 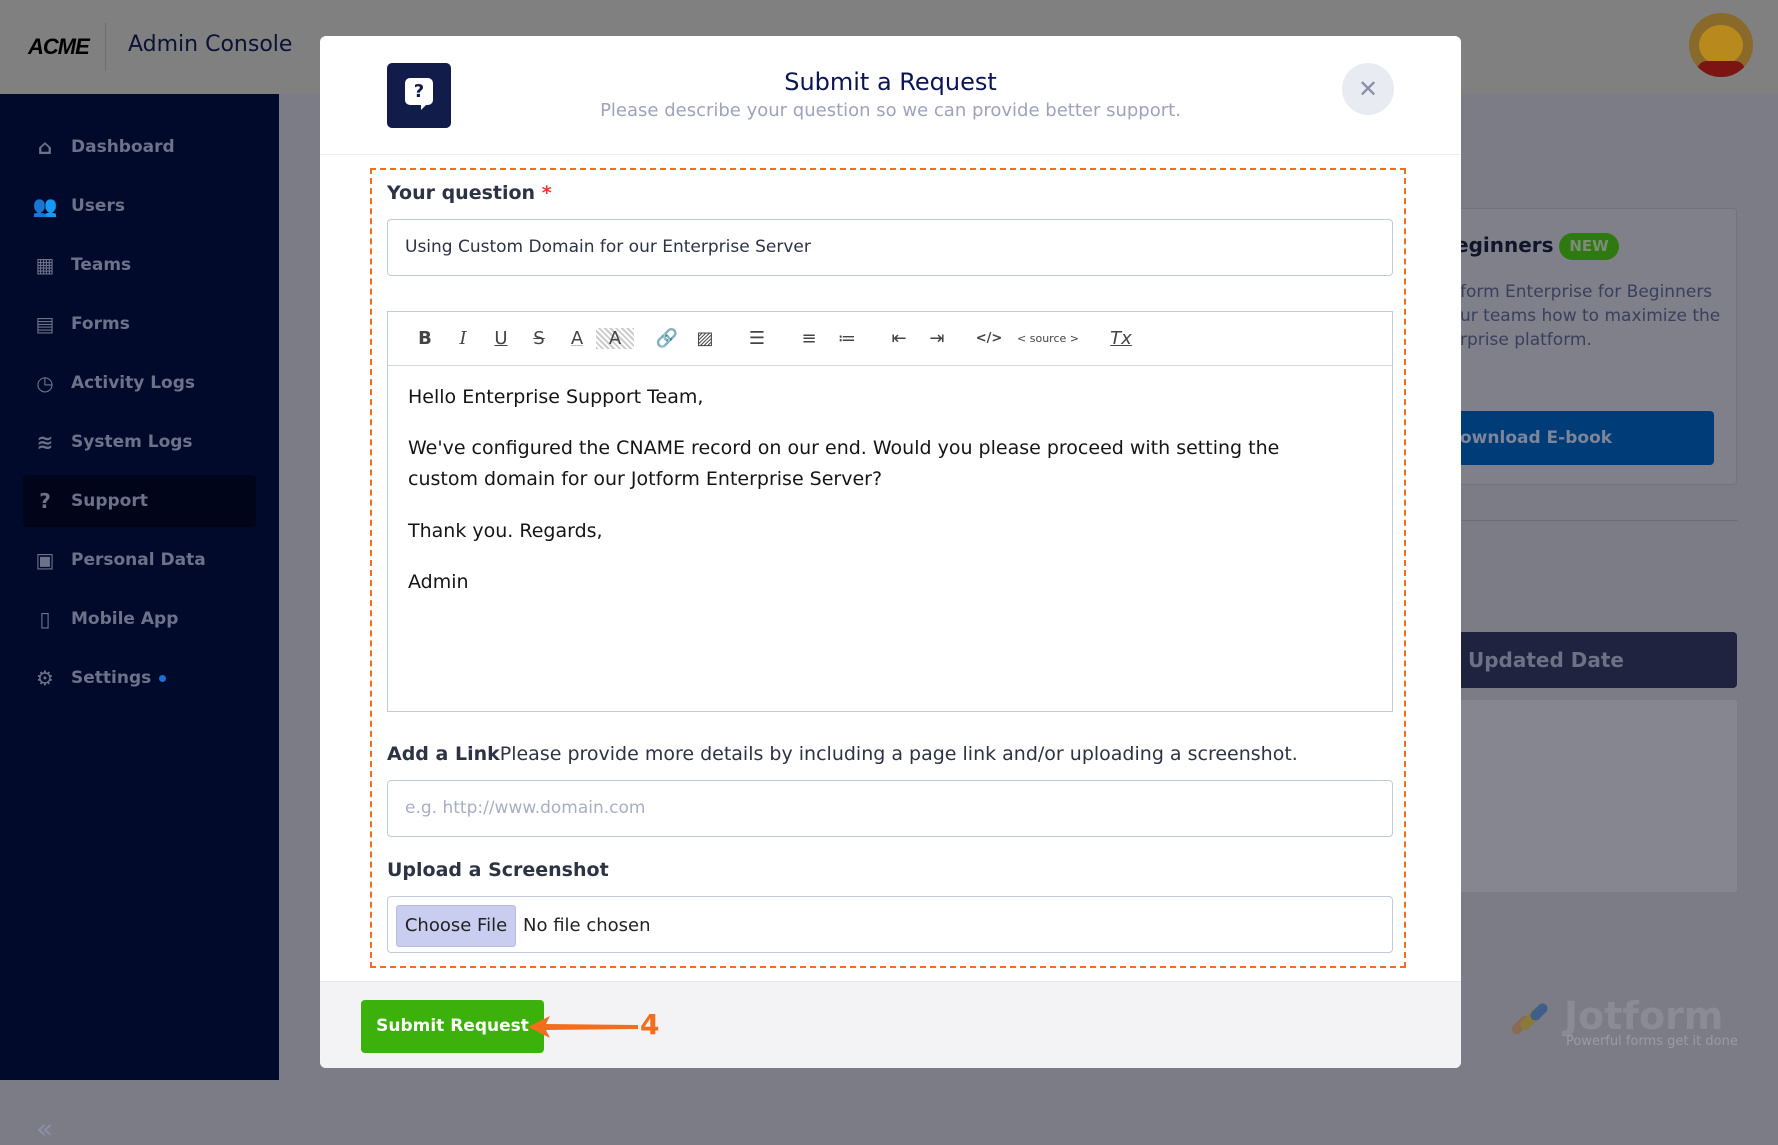 What do you see at coordinates (546, 193) in the screenshot?
I see `required-marker: *` at bounding box center [546, 193].